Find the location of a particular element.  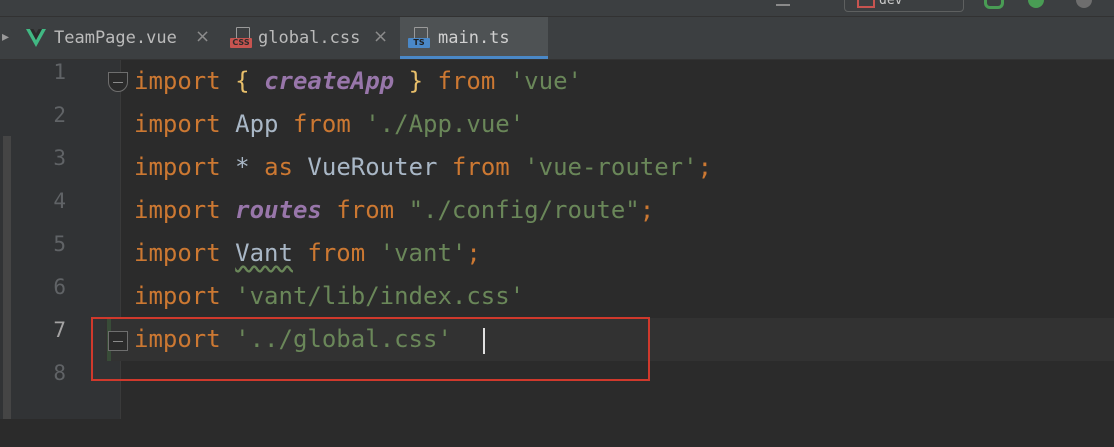

code-line-5: import Vant from 'vant'; is located at coordinates (307, 253).